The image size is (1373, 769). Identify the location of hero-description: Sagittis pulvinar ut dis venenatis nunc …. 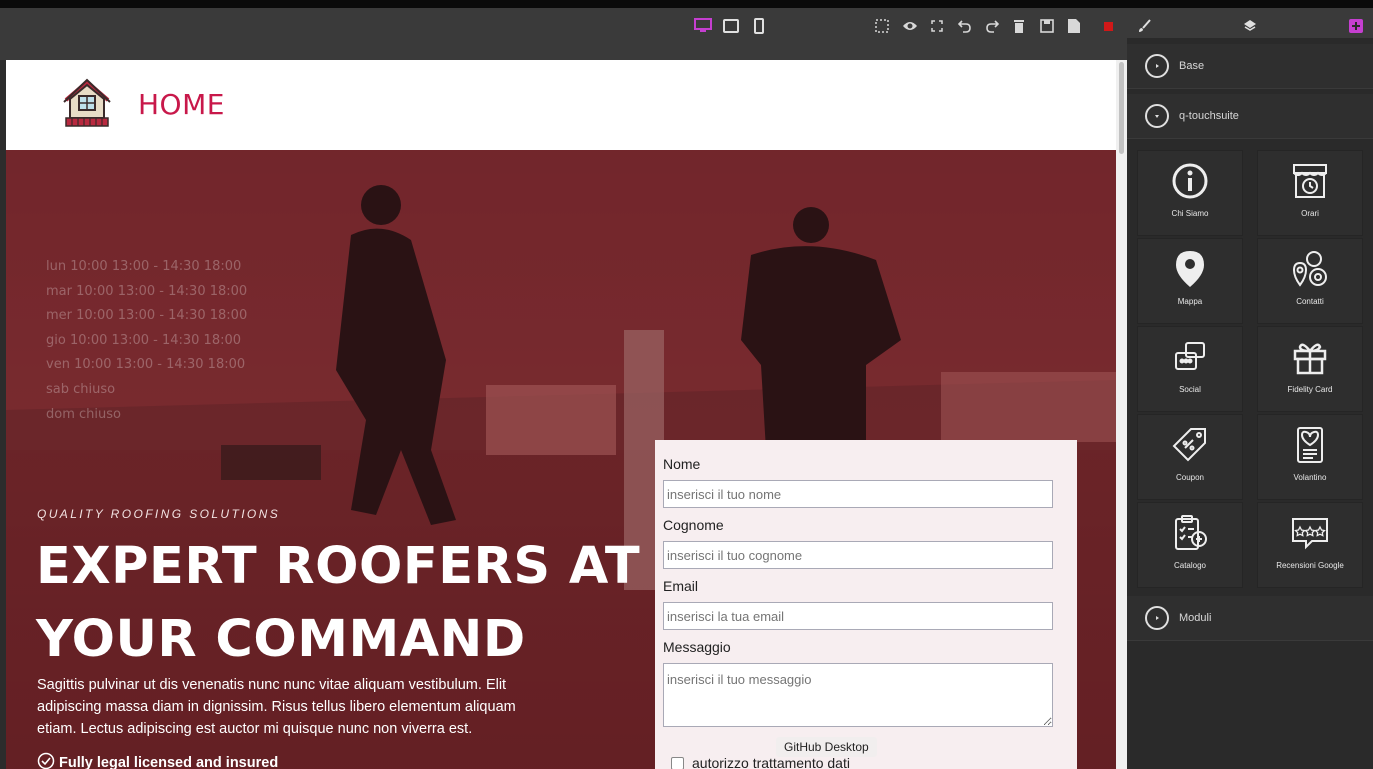
(276, 707).